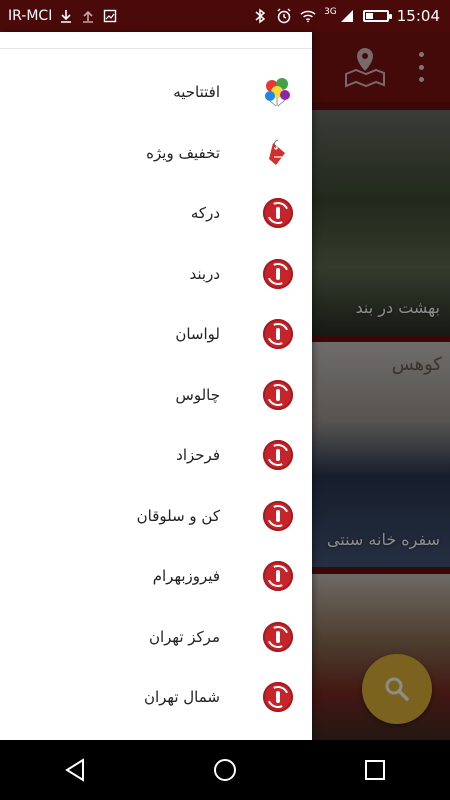  Describe the element at coordinates (156, 455) in the screenshot. I see `drawer-item: فرحزاد` at that location.